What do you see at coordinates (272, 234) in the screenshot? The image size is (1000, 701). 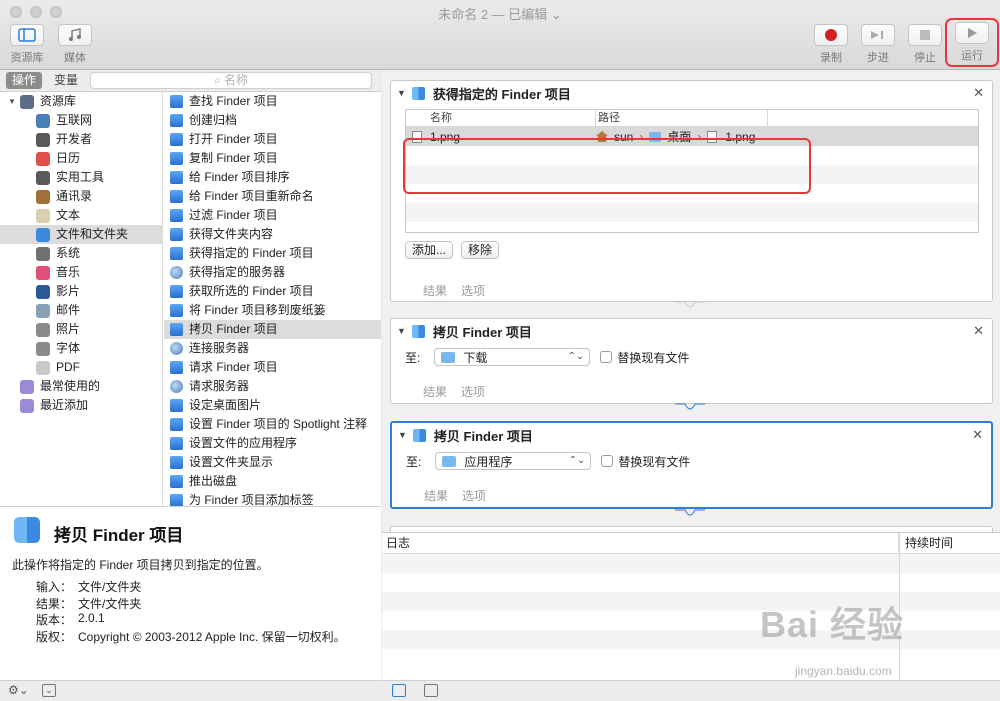 I see `list-item: 获得文件夹内容` at bounding box center [272, 234].